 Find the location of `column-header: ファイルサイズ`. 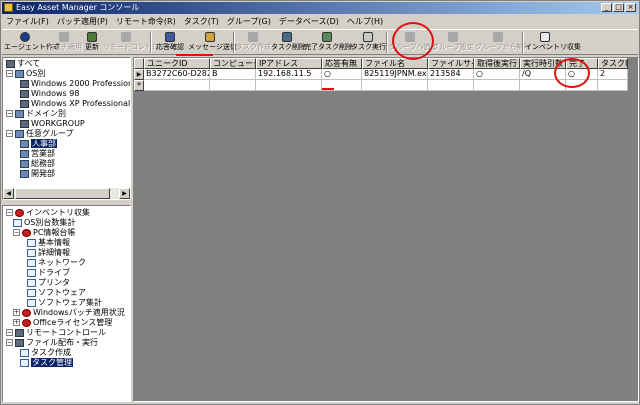

column-header: ファイルサイズ is located at coordinates (451, 63).